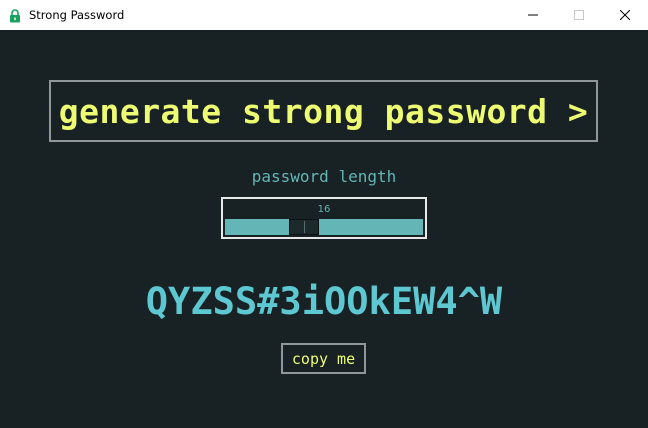  I want to click on generated-password: QYZSS#3iOOkEW4^W, so click(324, 301).